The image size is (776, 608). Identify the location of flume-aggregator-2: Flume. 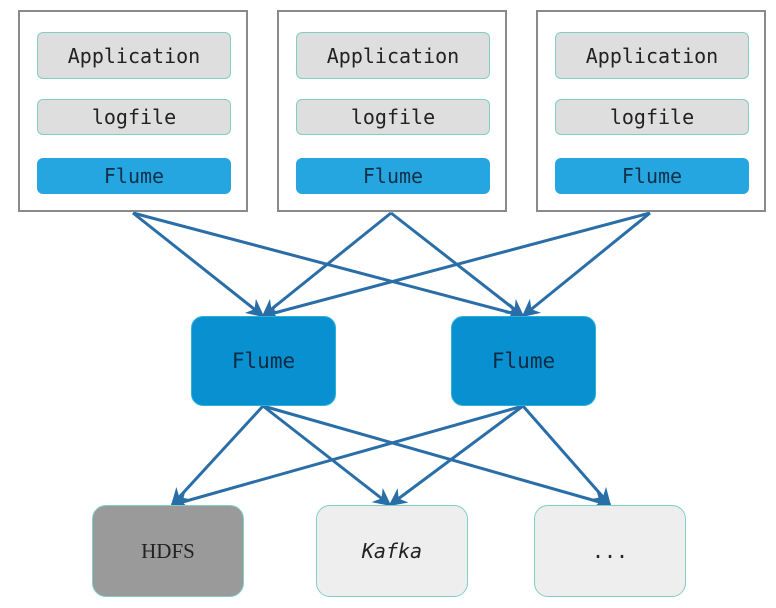
(523, 361).